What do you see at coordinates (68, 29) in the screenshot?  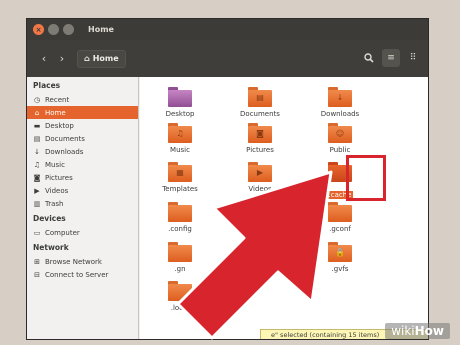 I see `maximize-window-button` at bounding box center [68, 29].